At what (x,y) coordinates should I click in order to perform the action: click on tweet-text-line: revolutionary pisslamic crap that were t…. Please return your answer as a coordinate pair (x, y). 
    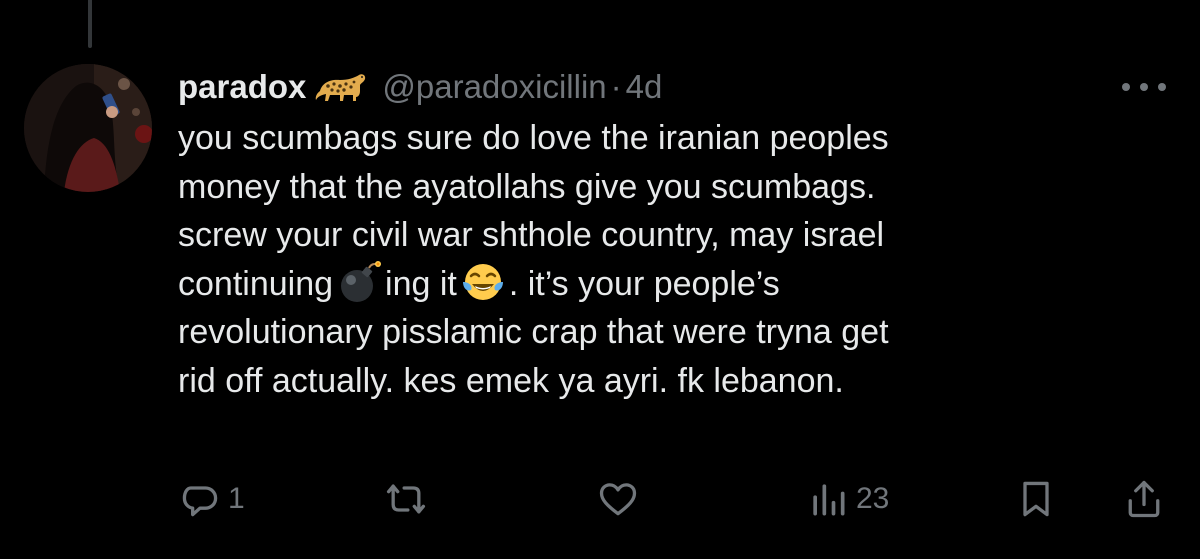
    Looking at the image, I should click on (533, 332).